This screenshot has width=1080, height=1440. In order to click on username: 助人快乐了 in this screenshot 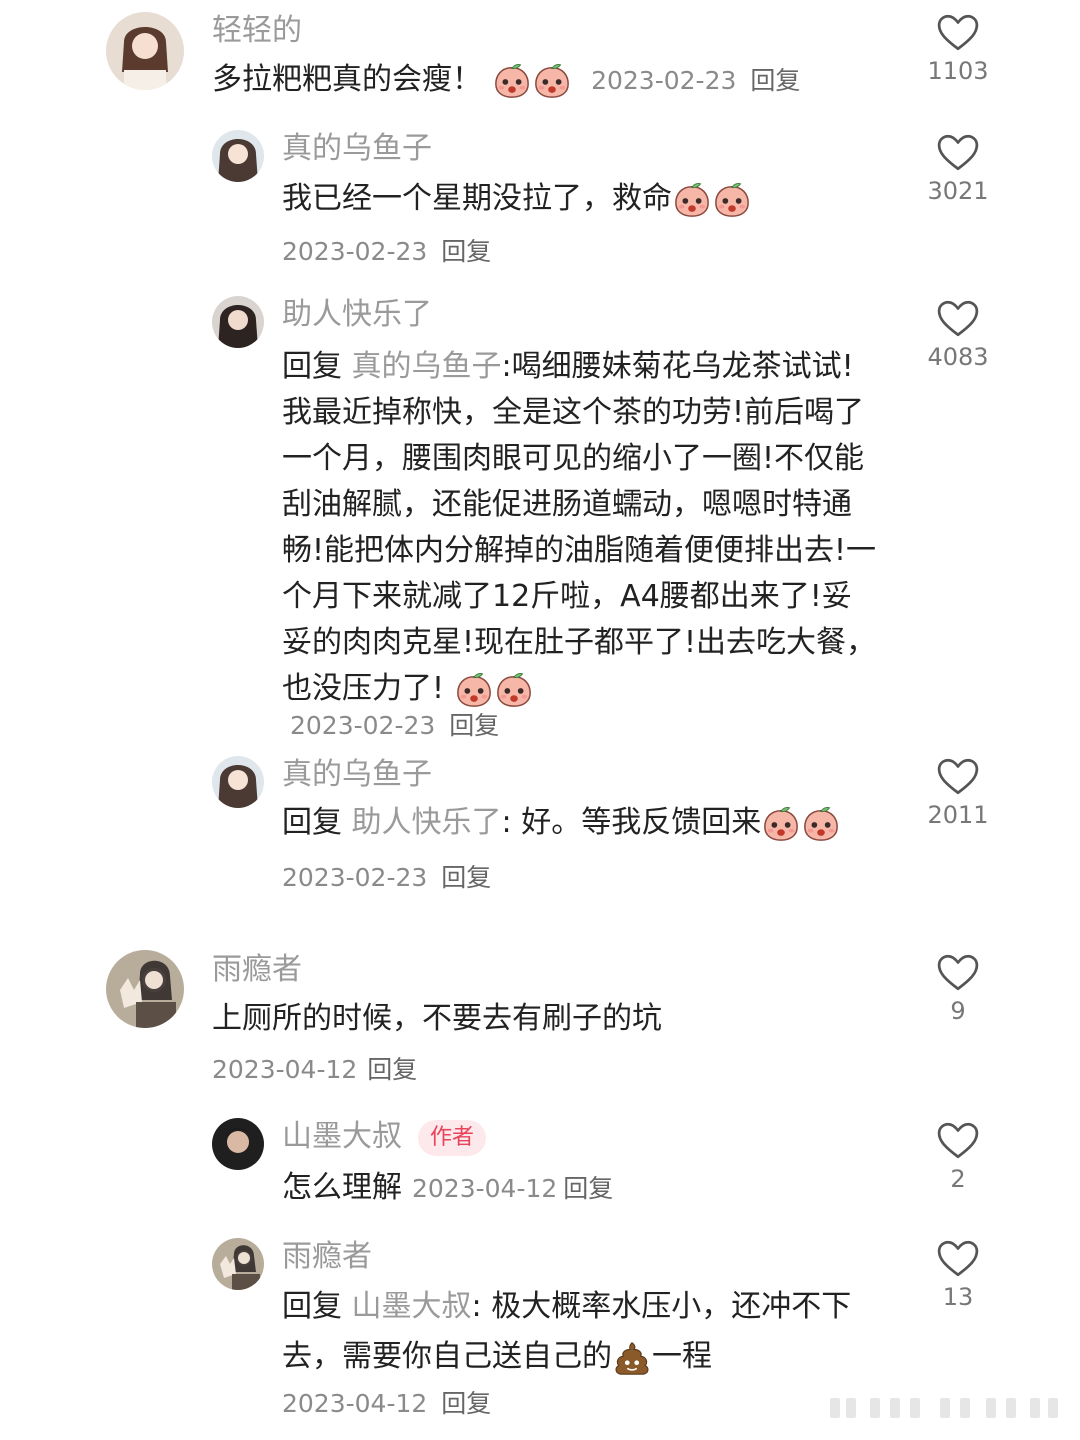, I will do `click(357, 315)`.